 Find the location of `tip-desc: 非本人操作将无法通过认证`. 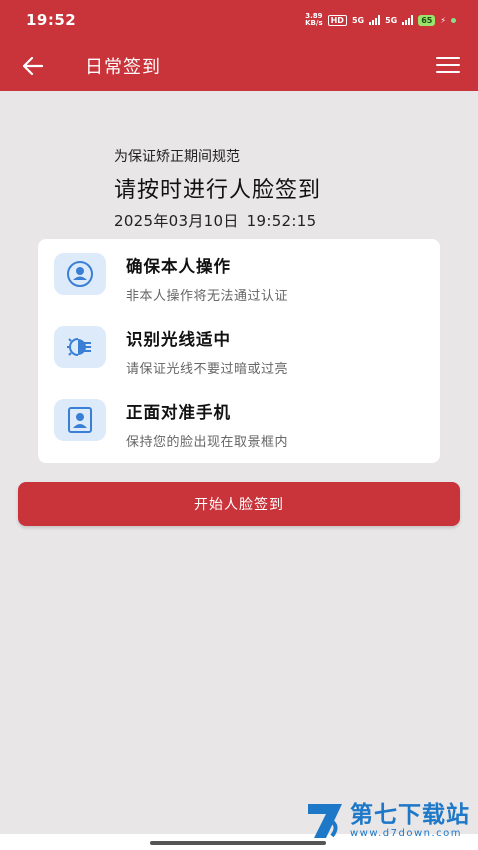

tip-desc: 非本人操作将无法通过认证 is located at coordinates (207, 296).